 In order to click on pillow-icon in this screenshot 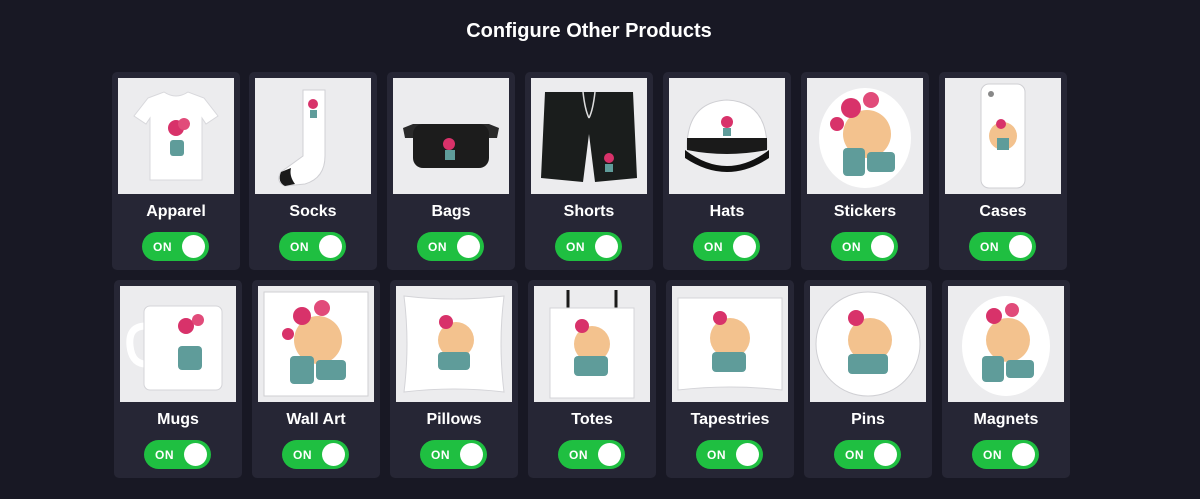, I will do `click(454, 344)`.